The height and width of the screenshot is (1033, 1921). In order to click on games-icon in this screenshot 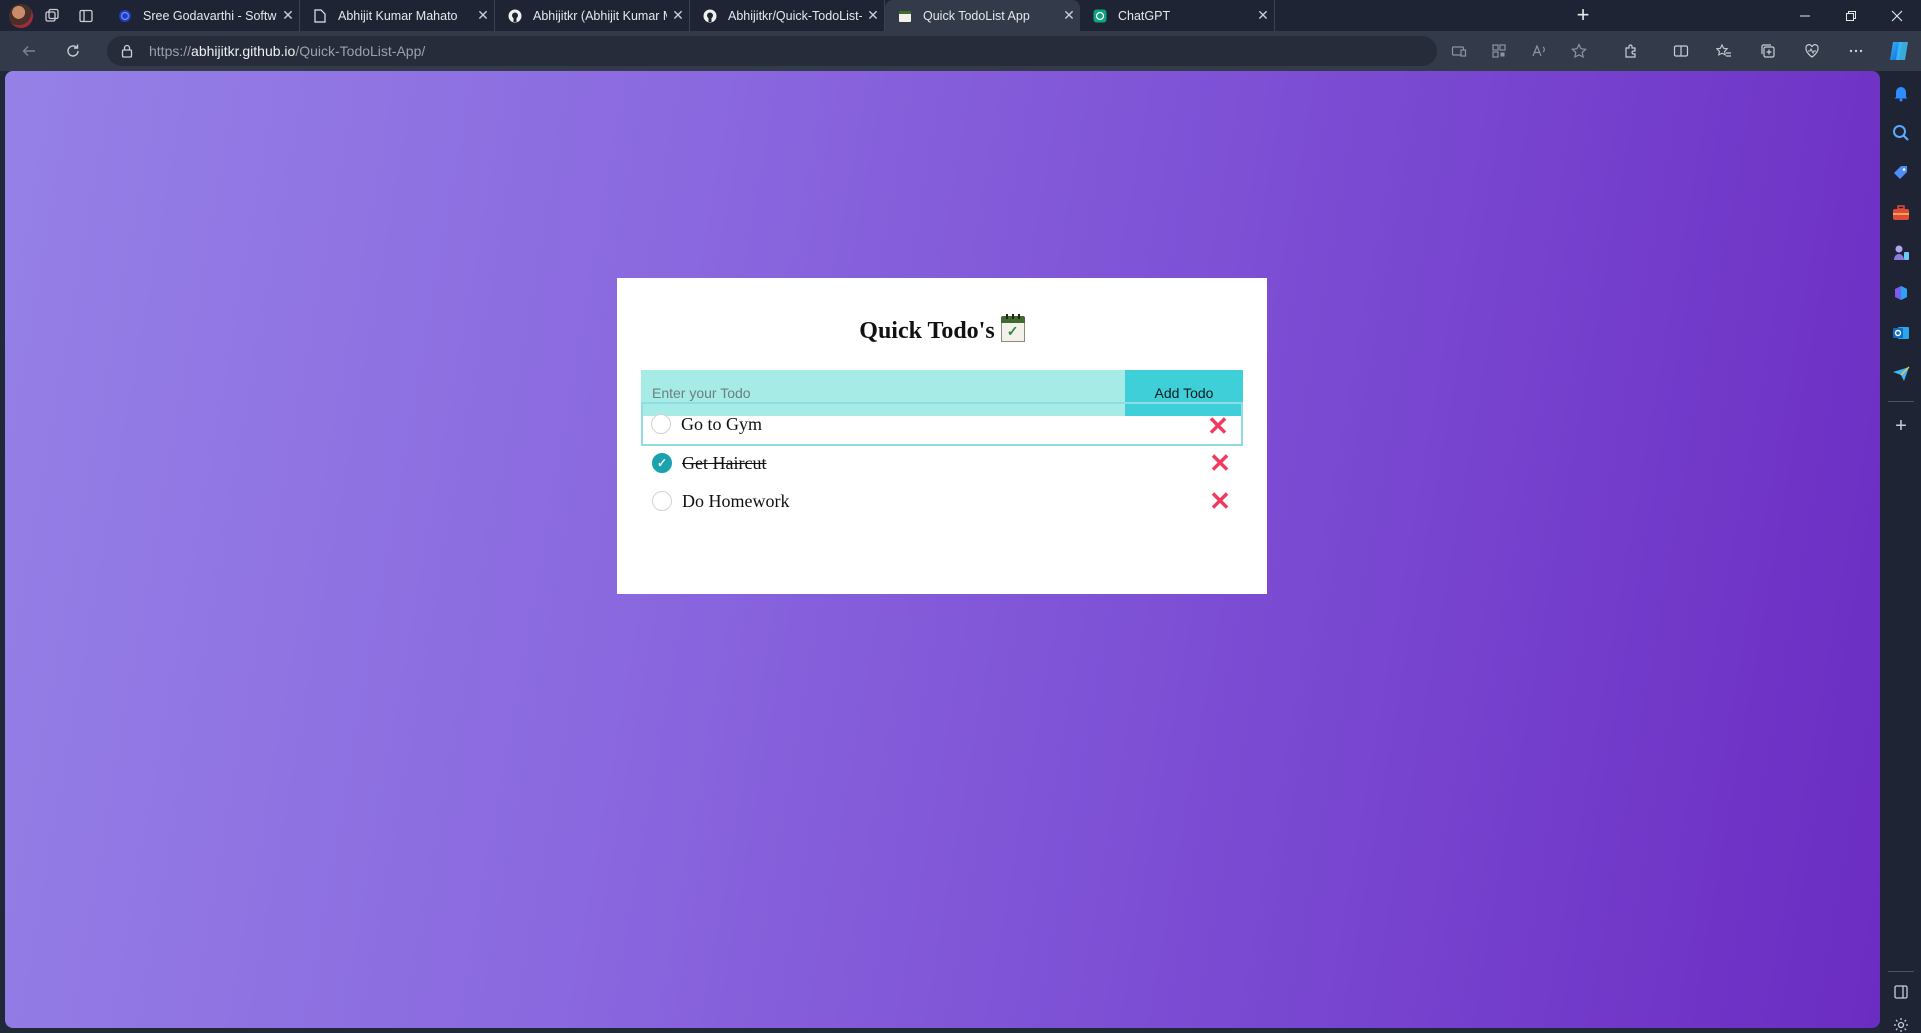, I will do `click(1901, 253)`.